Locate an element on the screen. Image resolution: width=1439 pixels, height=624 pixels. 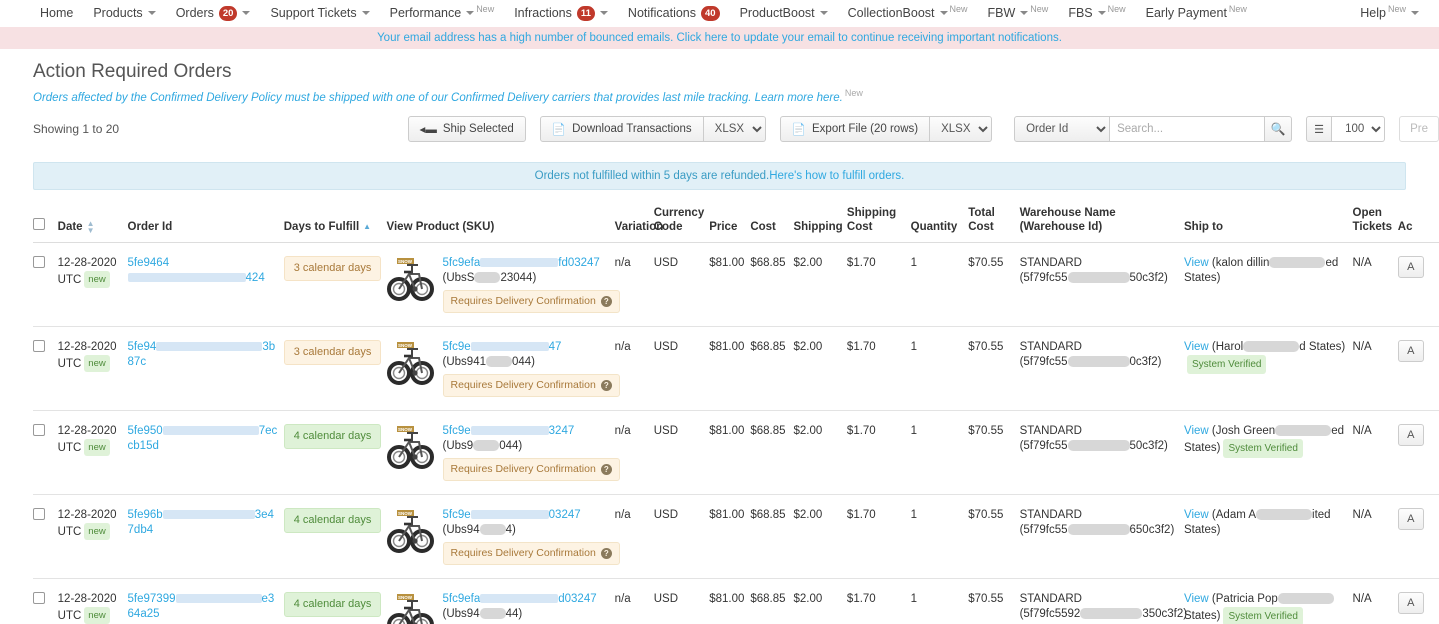
warehouse-name: STANDARD is located at coordinates (1050, 263).